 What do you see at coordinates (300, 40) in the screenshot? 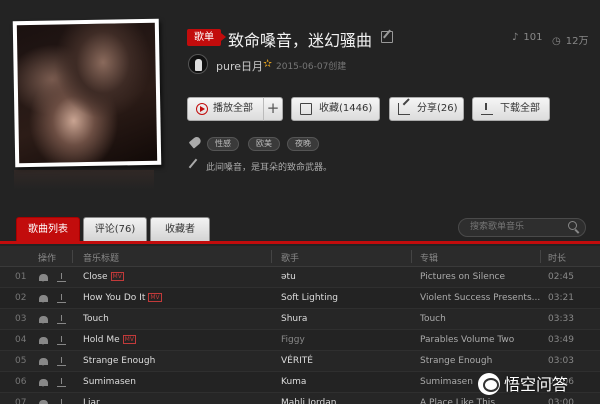
I see `playlist-title: 致命嗓音，迷幻骚曲` at bounding box center [300, 40].